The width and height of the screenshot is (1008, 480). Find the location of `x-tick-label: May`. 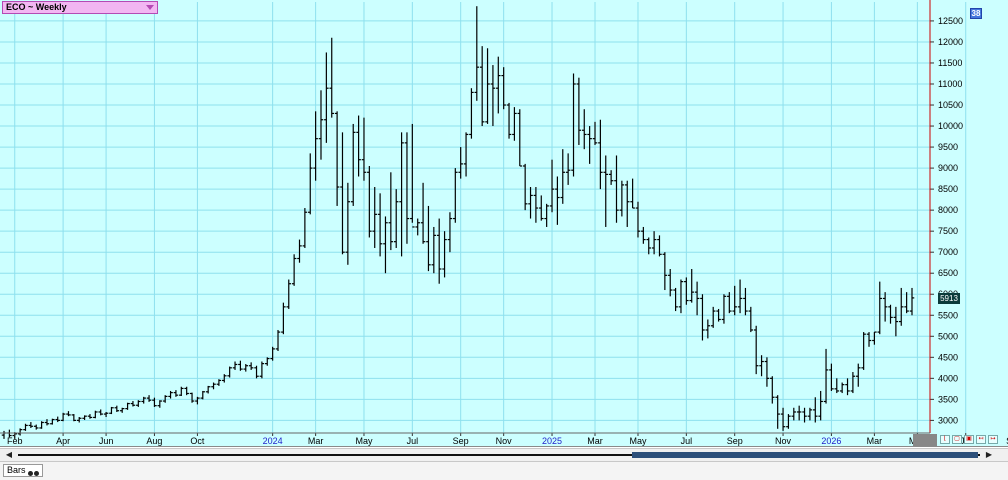

x-tick-label: May is located at coordinates (364, 441).